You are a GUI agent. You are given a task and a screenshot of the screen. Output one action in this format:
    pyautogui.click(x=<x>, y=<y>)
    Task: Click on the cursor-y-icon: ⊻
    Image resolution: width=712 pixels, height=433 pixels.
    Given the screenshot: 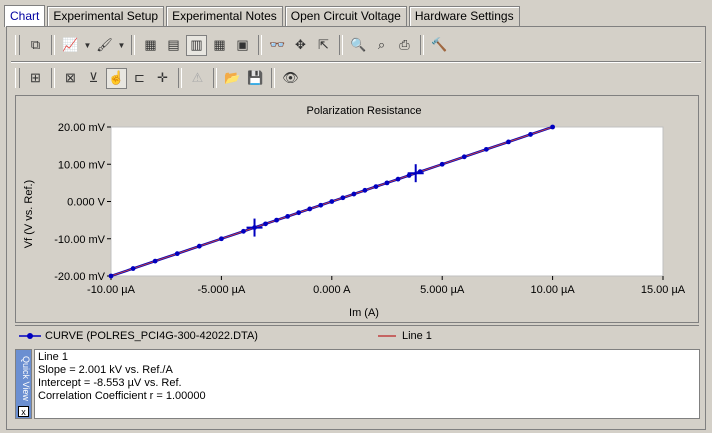 What is the action you would take?
    pyautogui.click(x=93, y=78)
    